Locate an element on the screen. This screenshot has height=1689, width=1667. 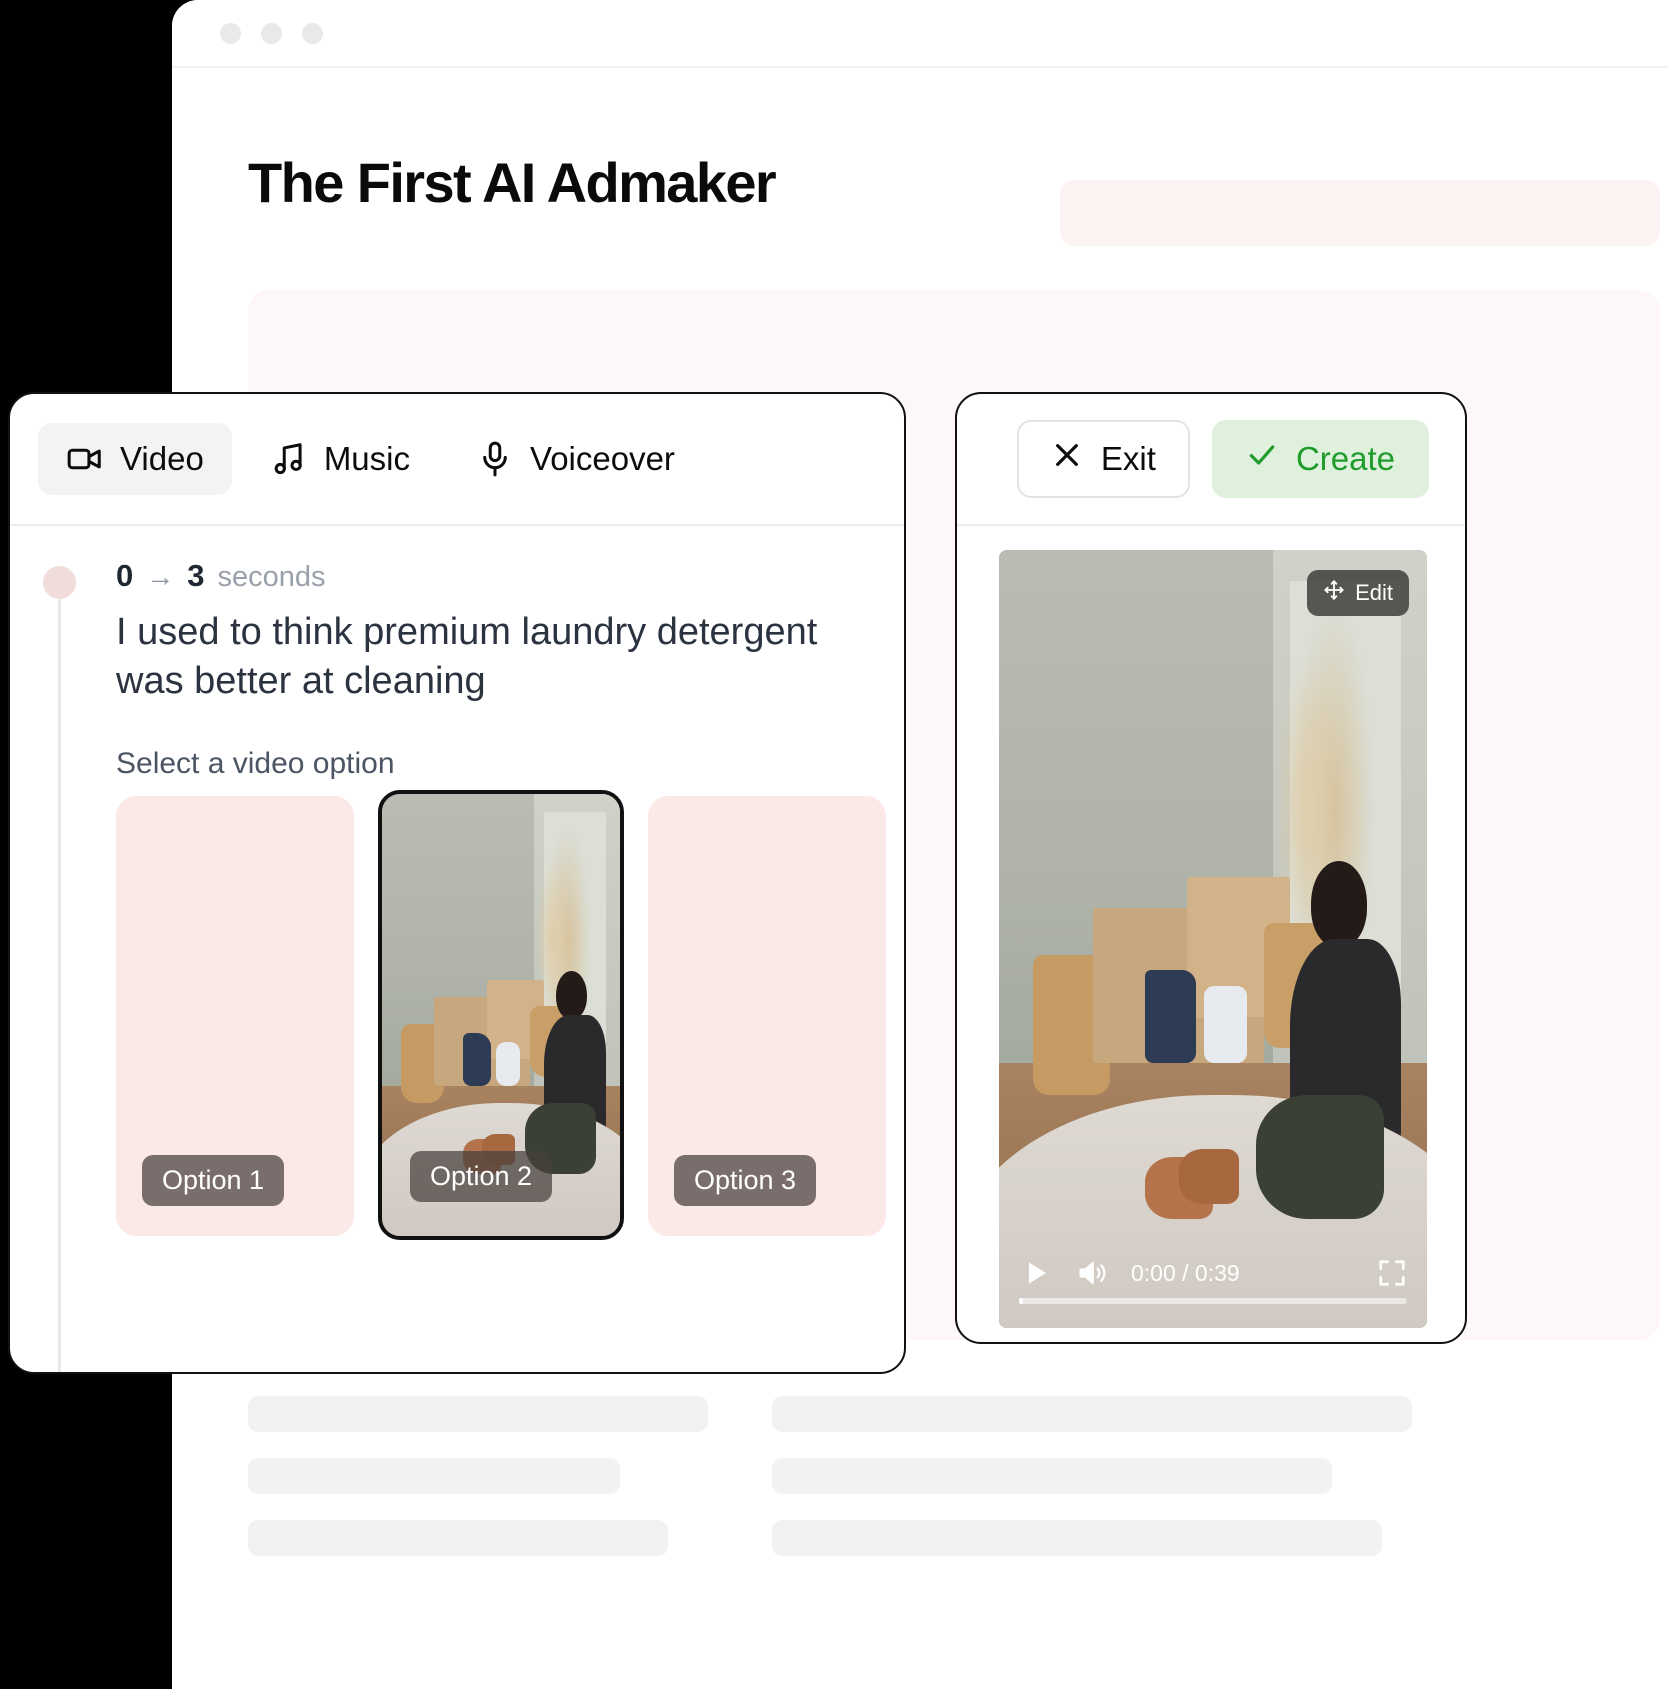
video-preview-frame is located at coordinates (1213, 939).